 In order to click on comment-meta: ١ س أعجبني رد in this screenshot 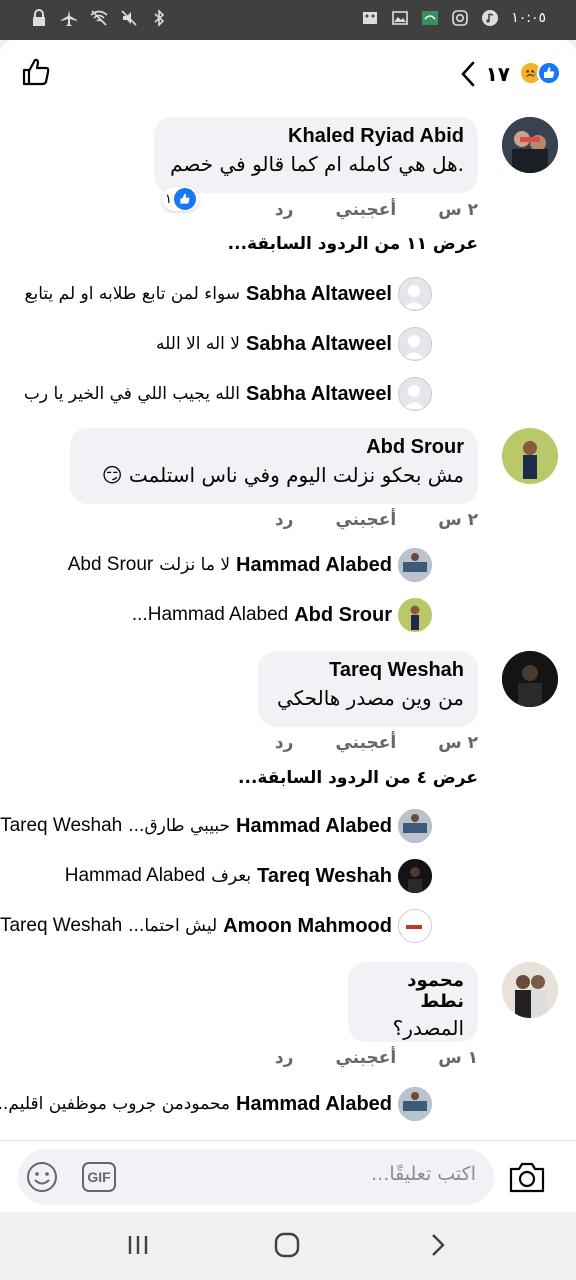, I will do `click(376, 1058)`.